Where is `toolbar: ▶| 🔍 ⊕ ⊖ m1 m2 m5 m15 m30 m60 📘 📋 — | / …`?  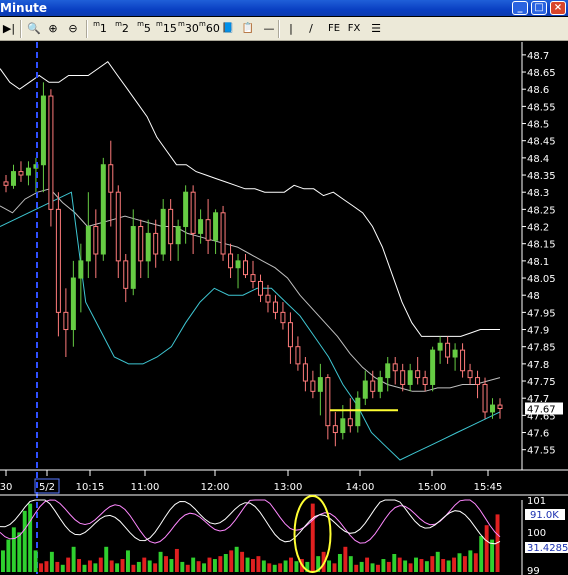
toolbar: ▶| 🔍 ⊕ ⊖ m1 m2 m5 m15 m30 m60 📘 📋 — | / … is located at coordinates (284, 29).